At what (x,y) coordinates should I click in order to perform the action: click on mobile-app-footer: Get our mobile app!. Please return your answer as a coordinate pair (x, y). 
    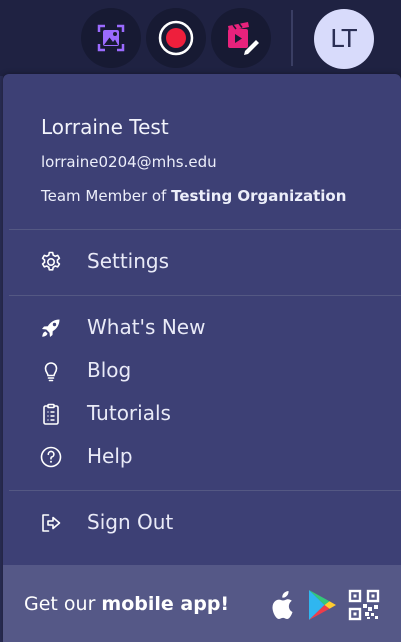
    Looking at the image, I should click on (202, 603).